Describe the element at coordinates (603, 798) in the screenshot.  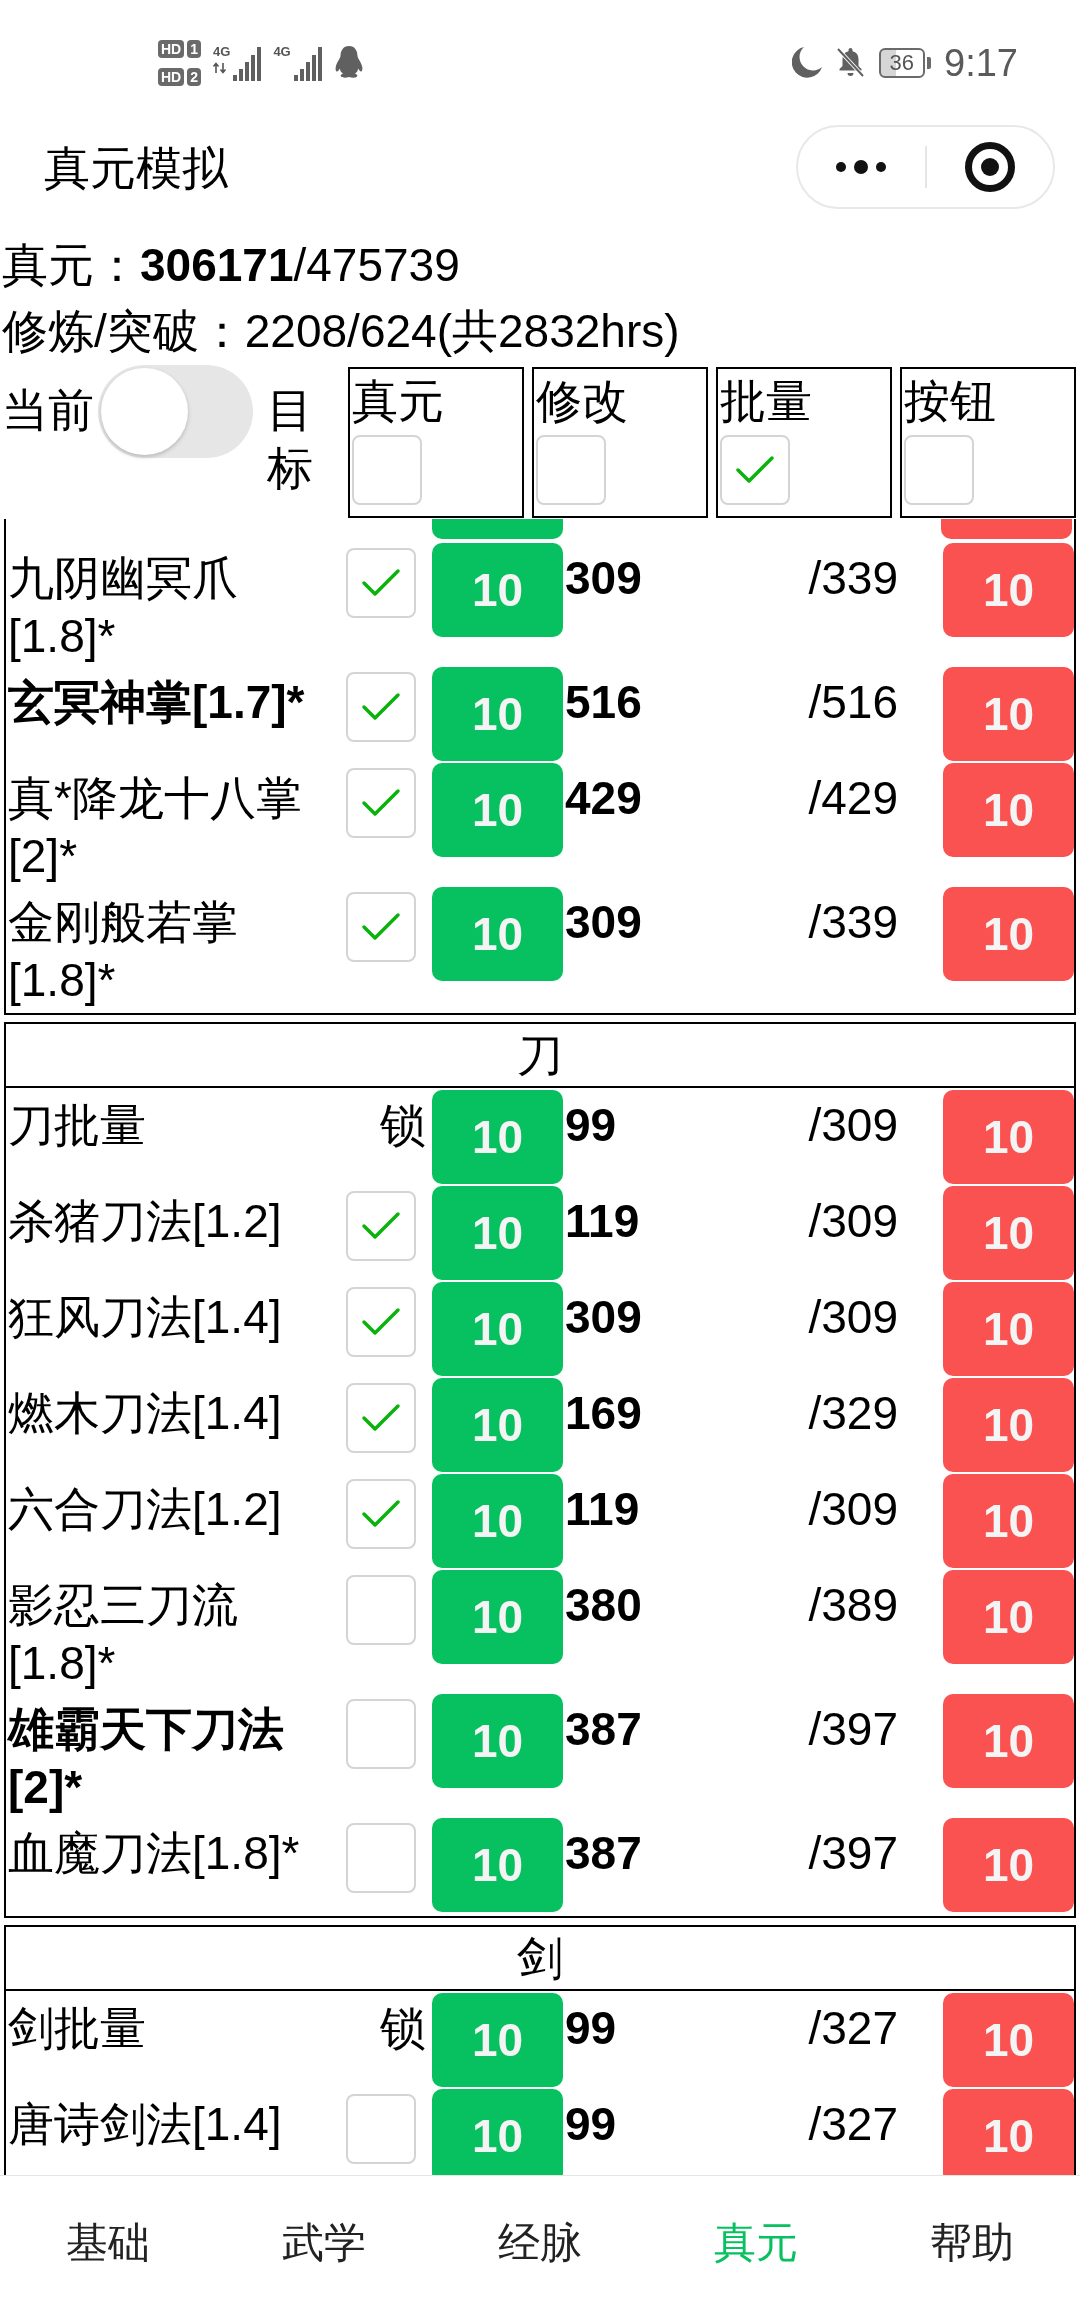
I see `skill-value: 429` at that location.